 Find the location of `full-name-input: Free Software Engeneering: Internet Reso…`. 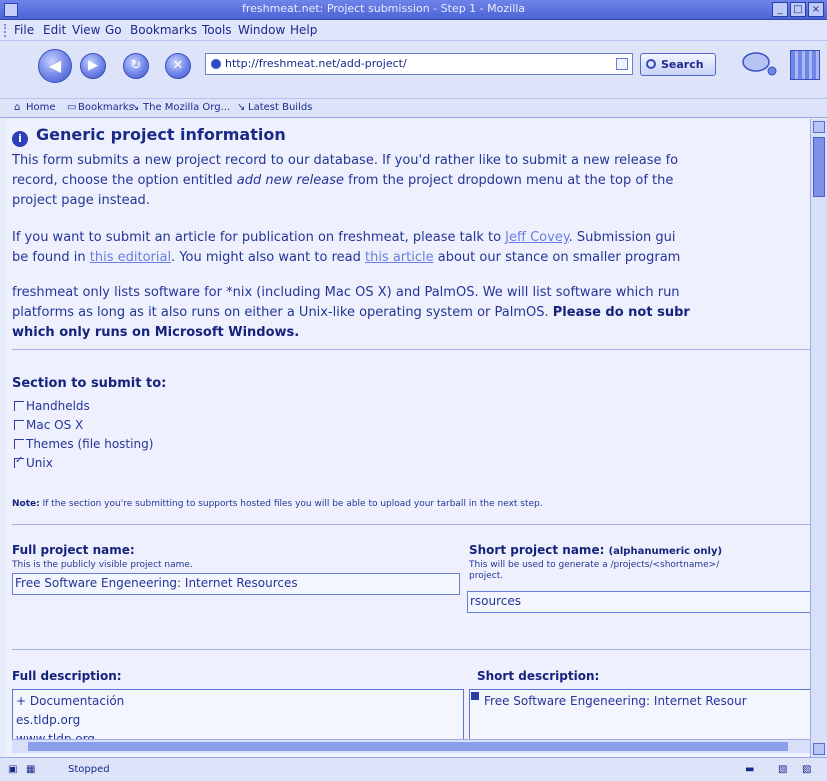

full-name-input: Free Software Engeneering: Internet Reso… is located at coordinates (236, 584).